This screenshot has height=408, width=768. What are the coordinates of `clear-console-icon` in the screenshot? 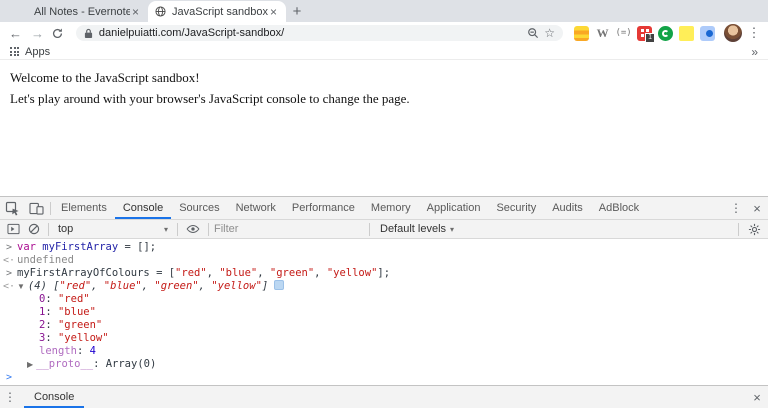 It's located at (34, 229).